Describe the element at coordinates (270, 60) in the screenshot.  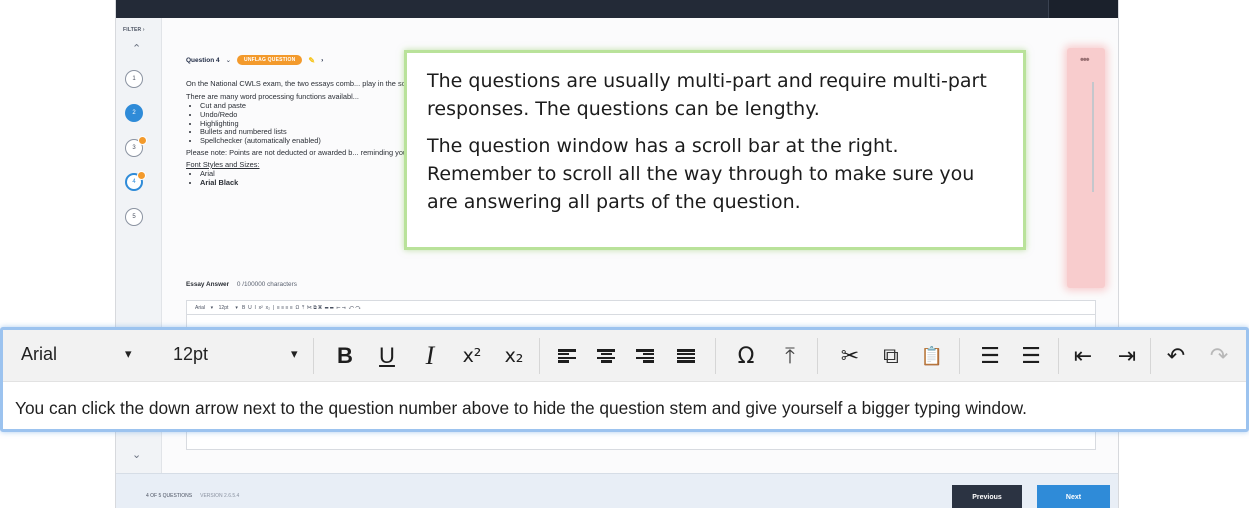
I see `unflag-question-button: UNFLAG QUESTION` at that location.